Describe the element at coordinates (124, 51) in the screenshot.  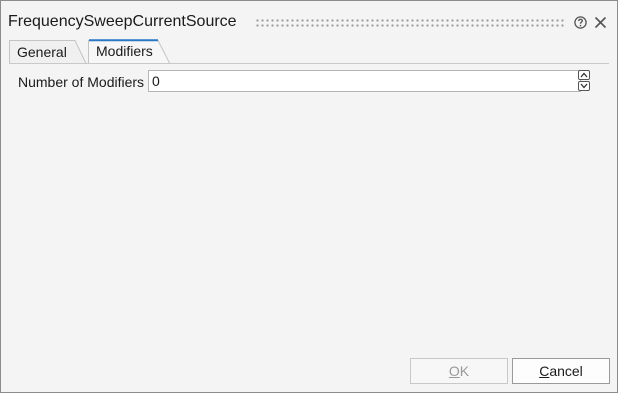
I see `tab-modifiers-label: Modifiers` at that location.